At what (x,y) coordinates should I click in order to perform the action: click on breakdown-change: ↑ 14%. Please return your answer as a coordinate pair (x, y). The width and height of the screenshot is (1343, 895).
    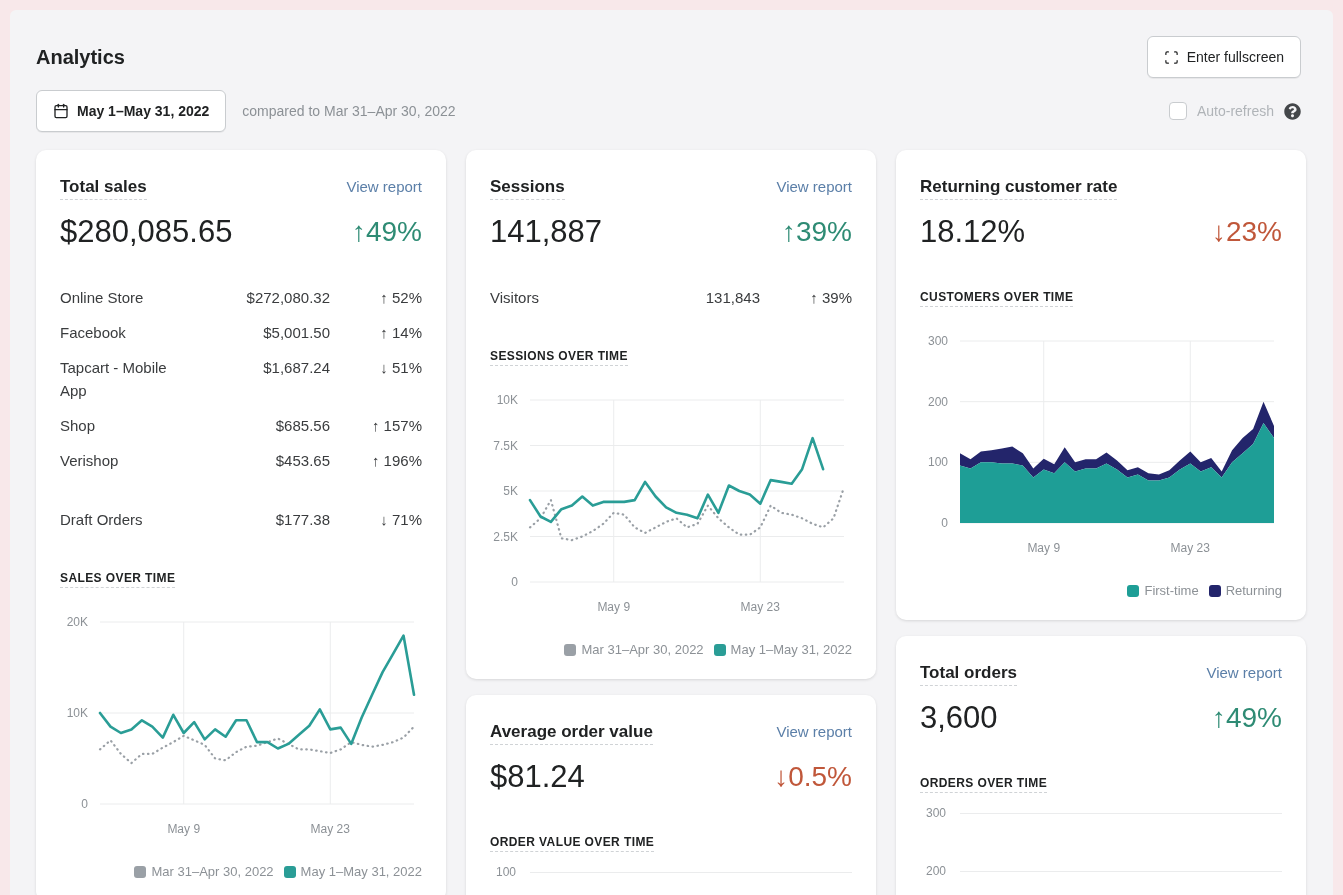
    Looking at the image, I should click on (400, 333).